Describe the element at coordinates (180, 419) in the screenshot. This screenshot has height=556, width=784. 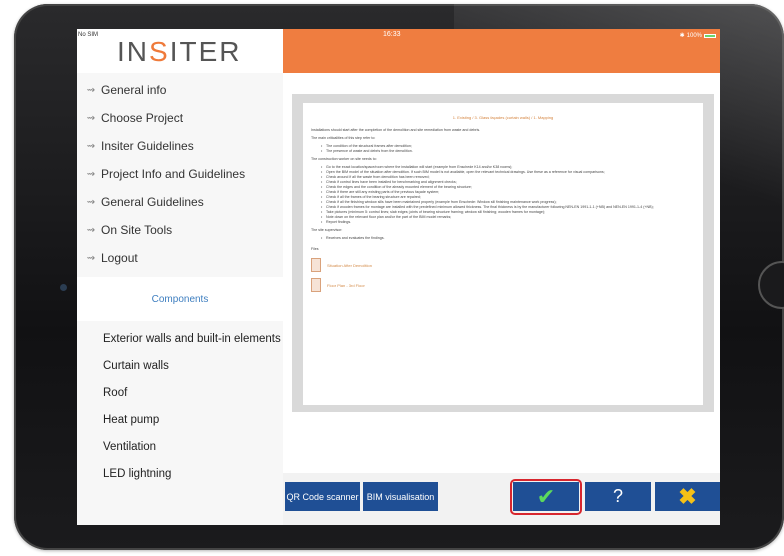
I see `component-heat-pump: Heat pump` at that location.